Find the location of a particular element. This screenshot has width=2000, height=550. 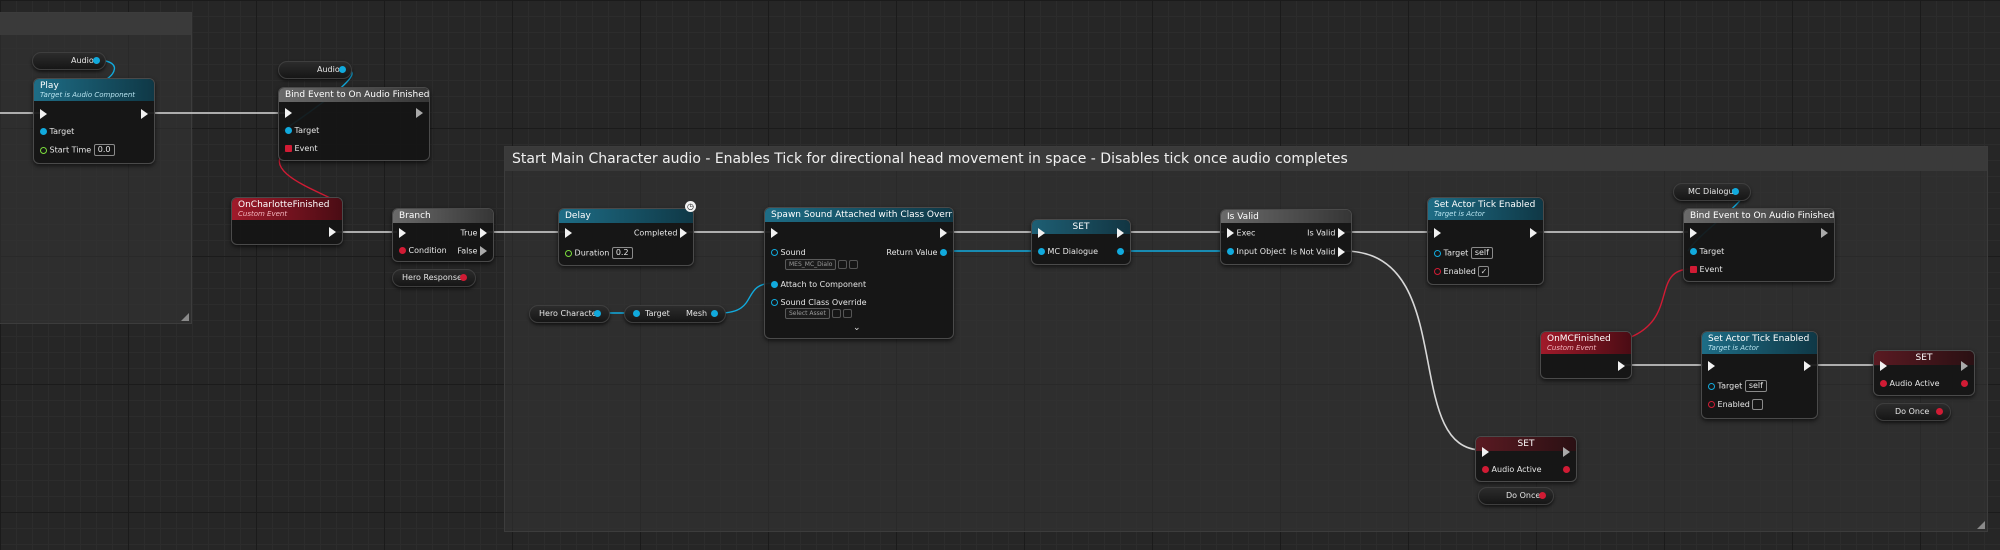

condition-pin: Condition is located at coordinates (423, 250).